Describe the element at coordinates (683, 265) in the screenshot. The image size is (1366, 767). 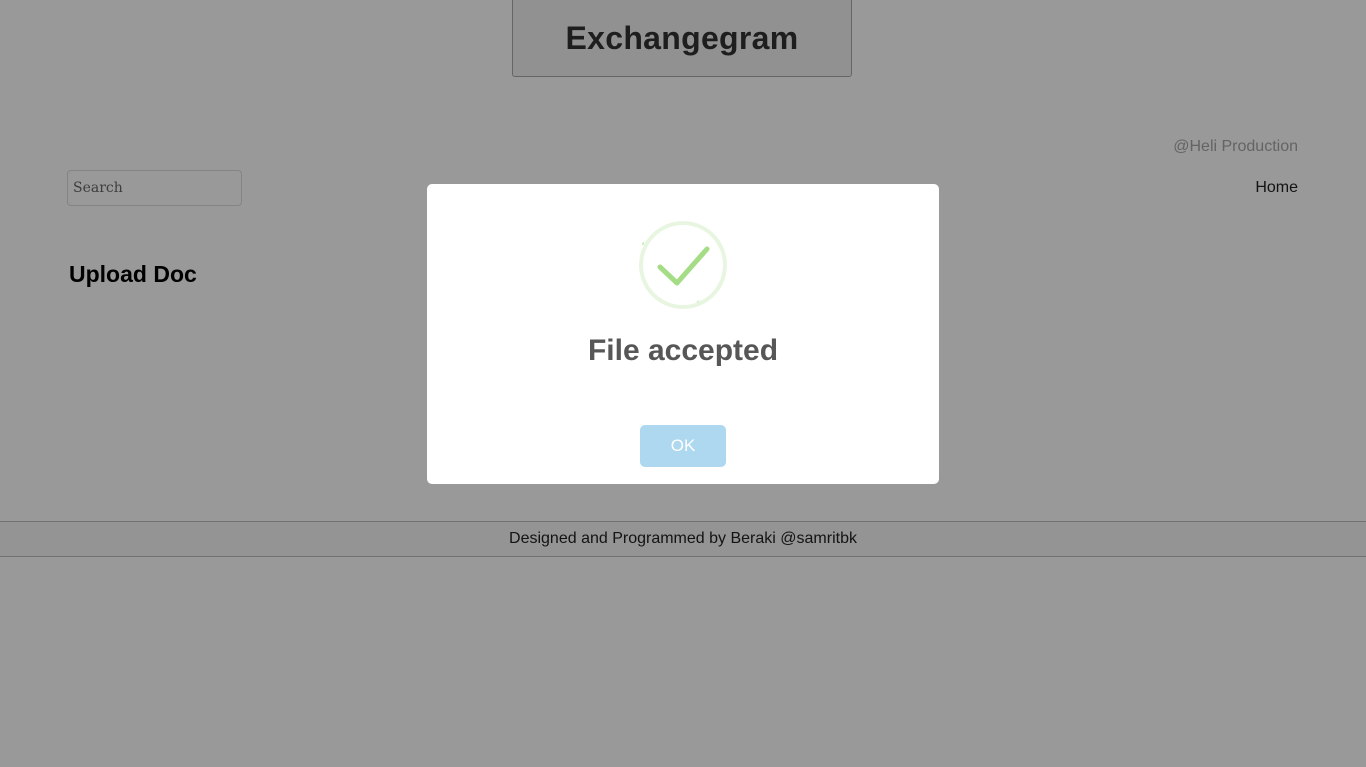
I see `success-check-icon` at that location.